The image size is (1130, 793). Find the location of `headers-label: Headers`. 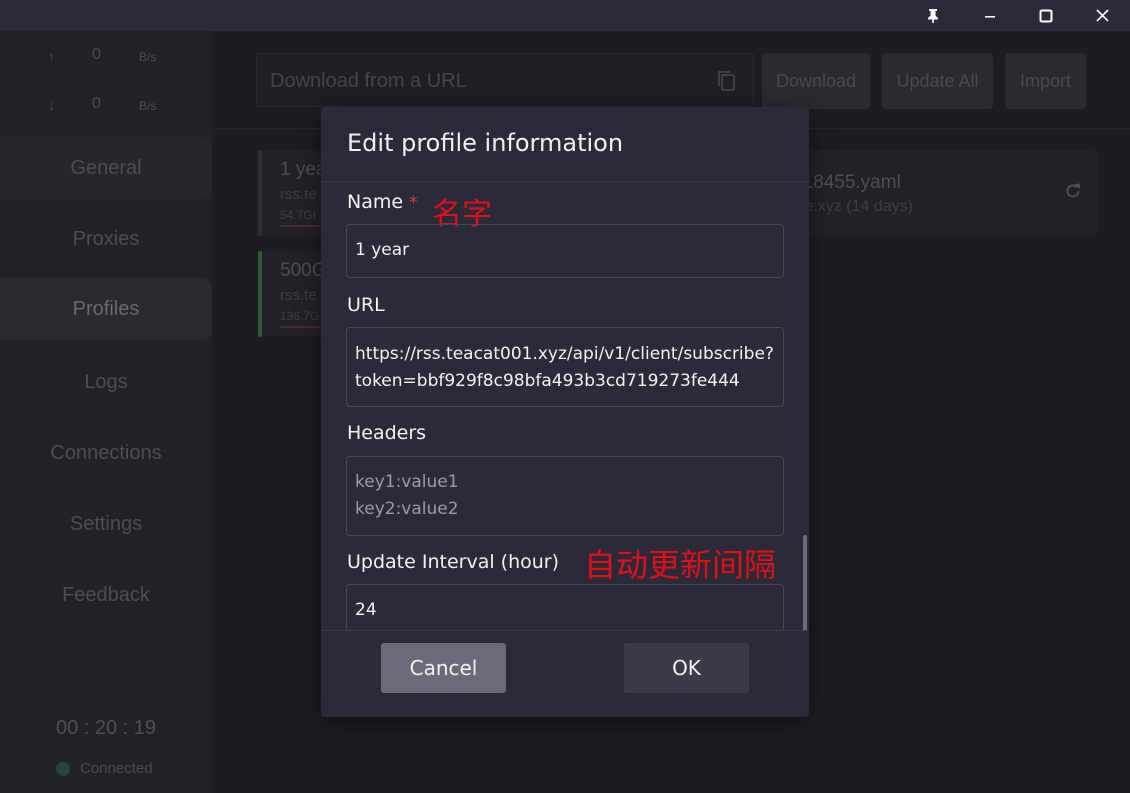

headers-label: Headers is located at coordinates (387, 433).